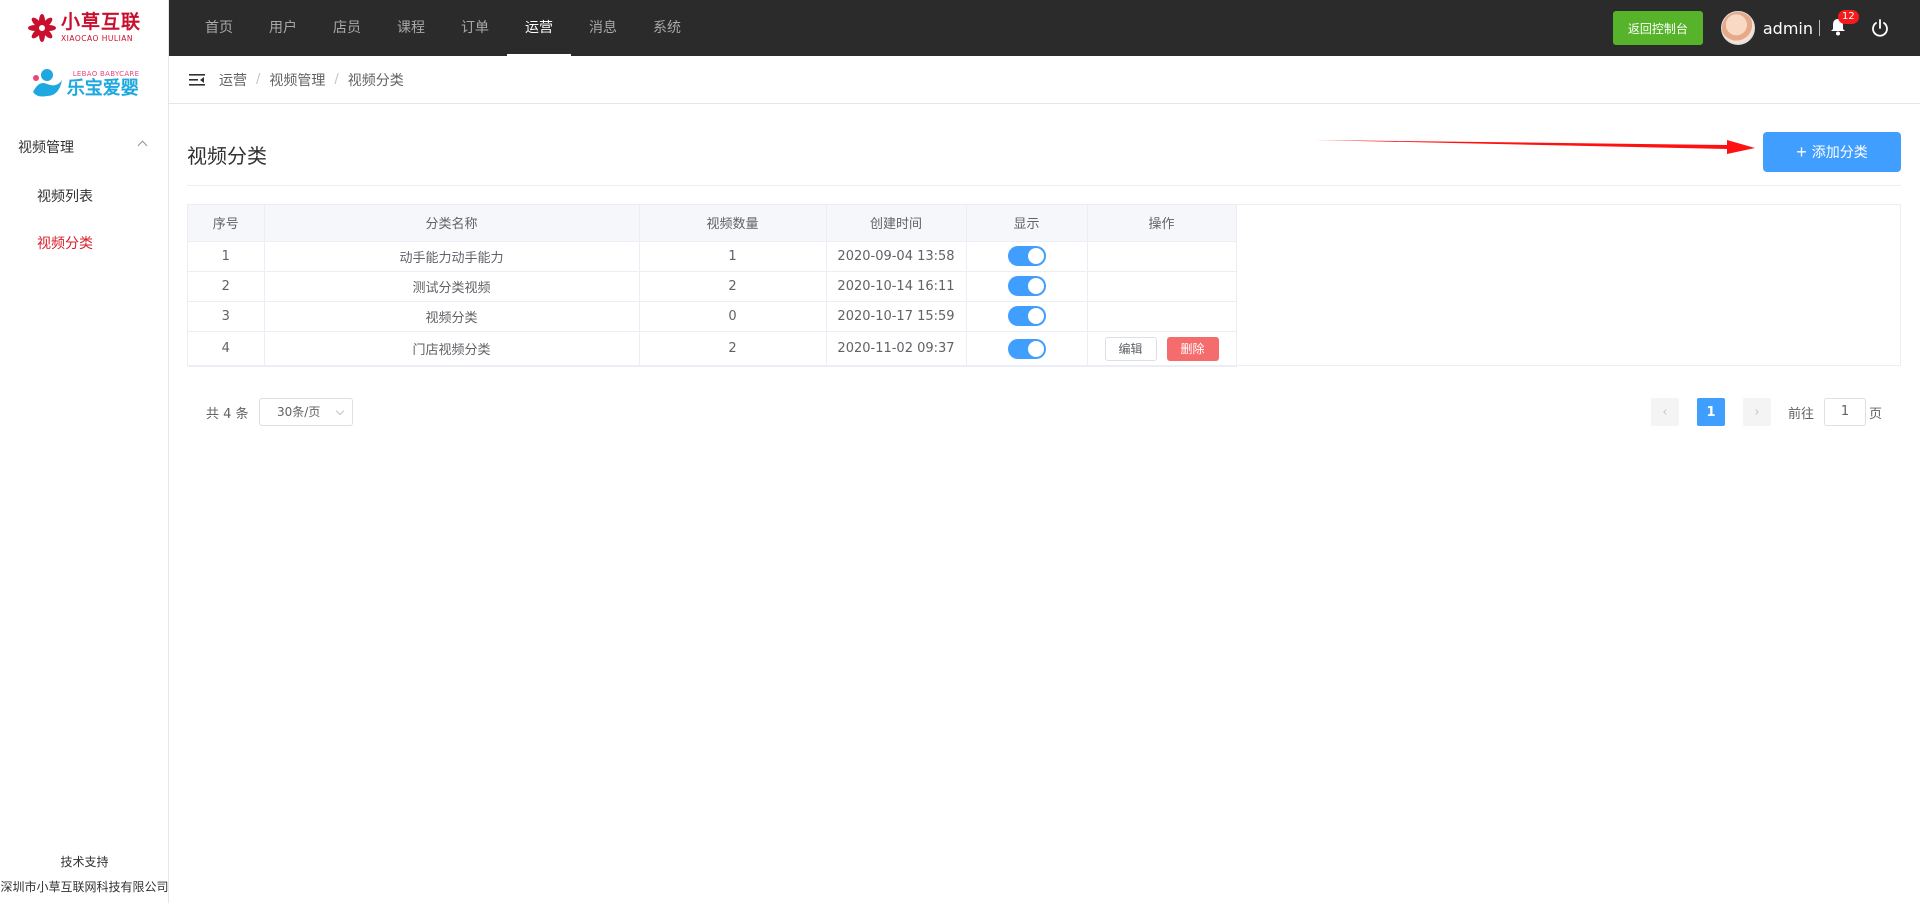  I want to click on brand-logo: 小草互联 XIAOCAO HULIAN, so click(84, 28).